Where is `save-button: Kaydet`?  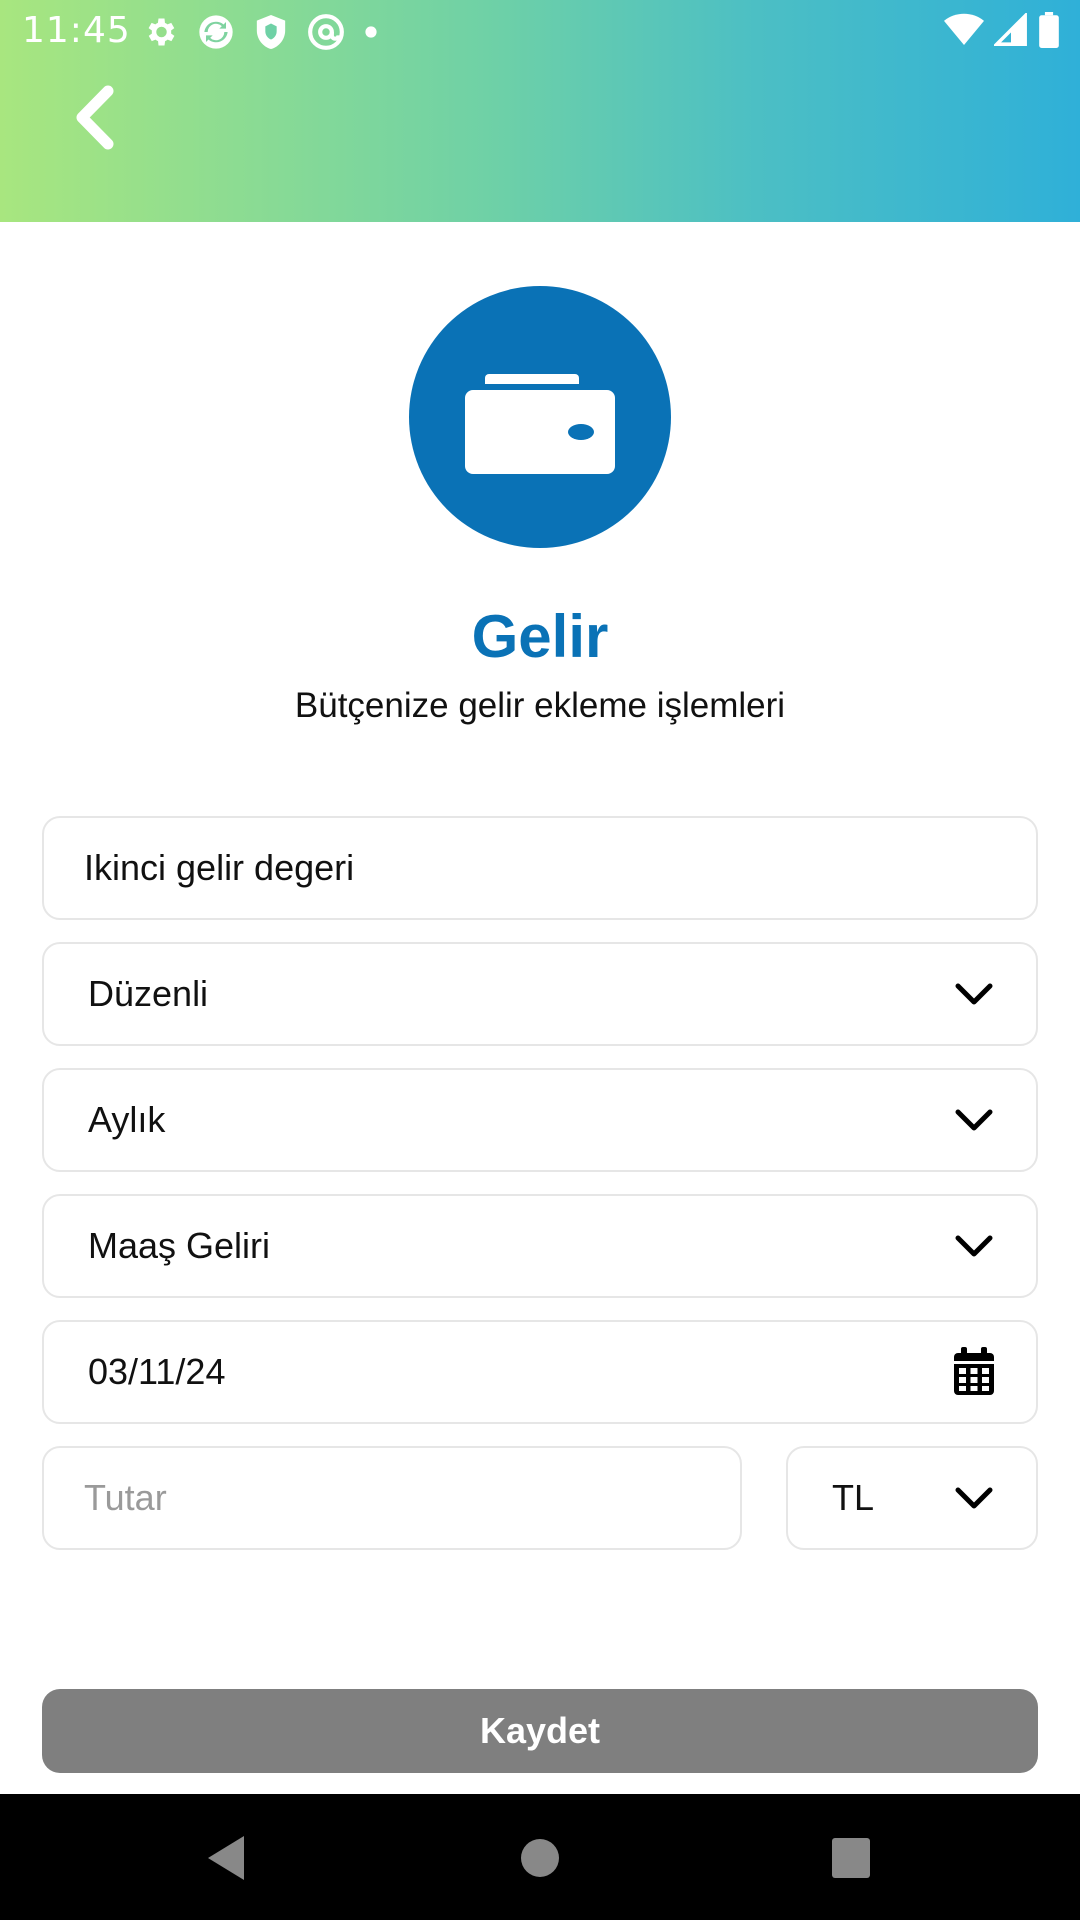
save-button: Kaydet is located at coordinates (540, 1731).